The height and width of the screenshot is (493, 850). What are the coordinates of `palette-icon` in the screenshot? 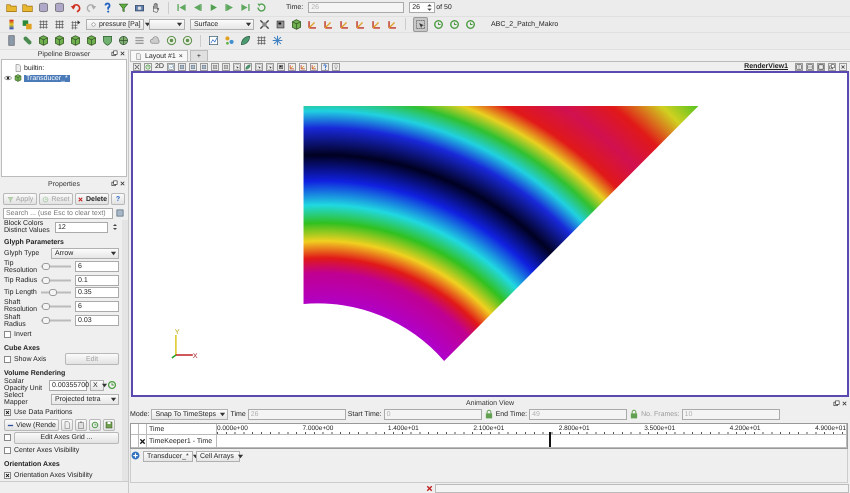 It's located at (27, 24).